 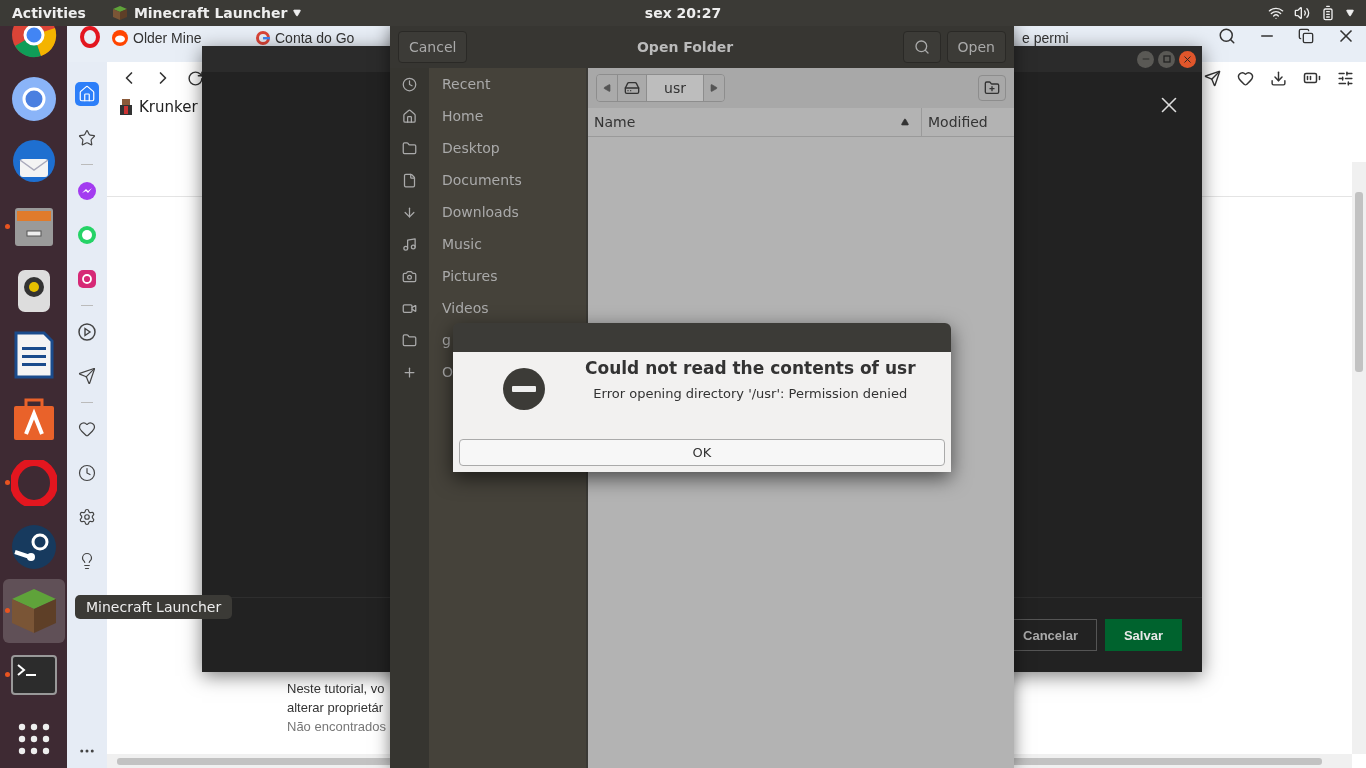 I want to click on place-item: Downloads, so click(x=488, y=212).